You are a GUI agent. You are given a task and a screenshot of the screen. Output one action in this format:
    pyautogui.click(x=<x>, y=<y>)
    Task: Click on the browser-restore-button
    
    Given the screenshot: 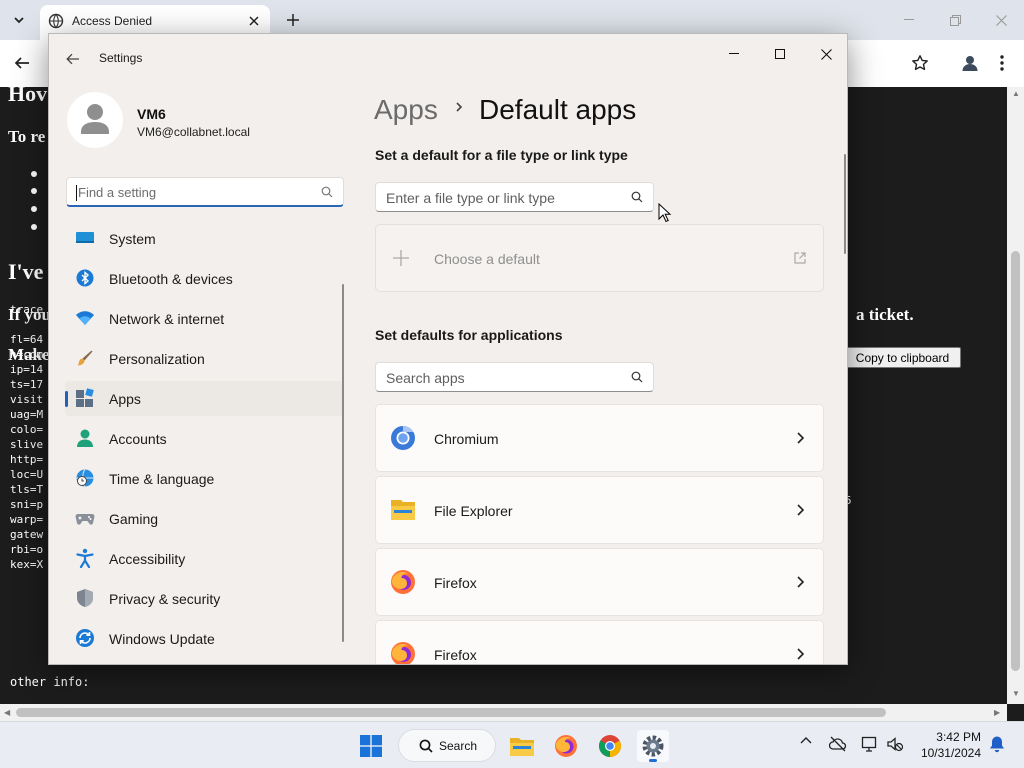 What is the action you would take?
    pyautogui.click(x=955, y=20)
    